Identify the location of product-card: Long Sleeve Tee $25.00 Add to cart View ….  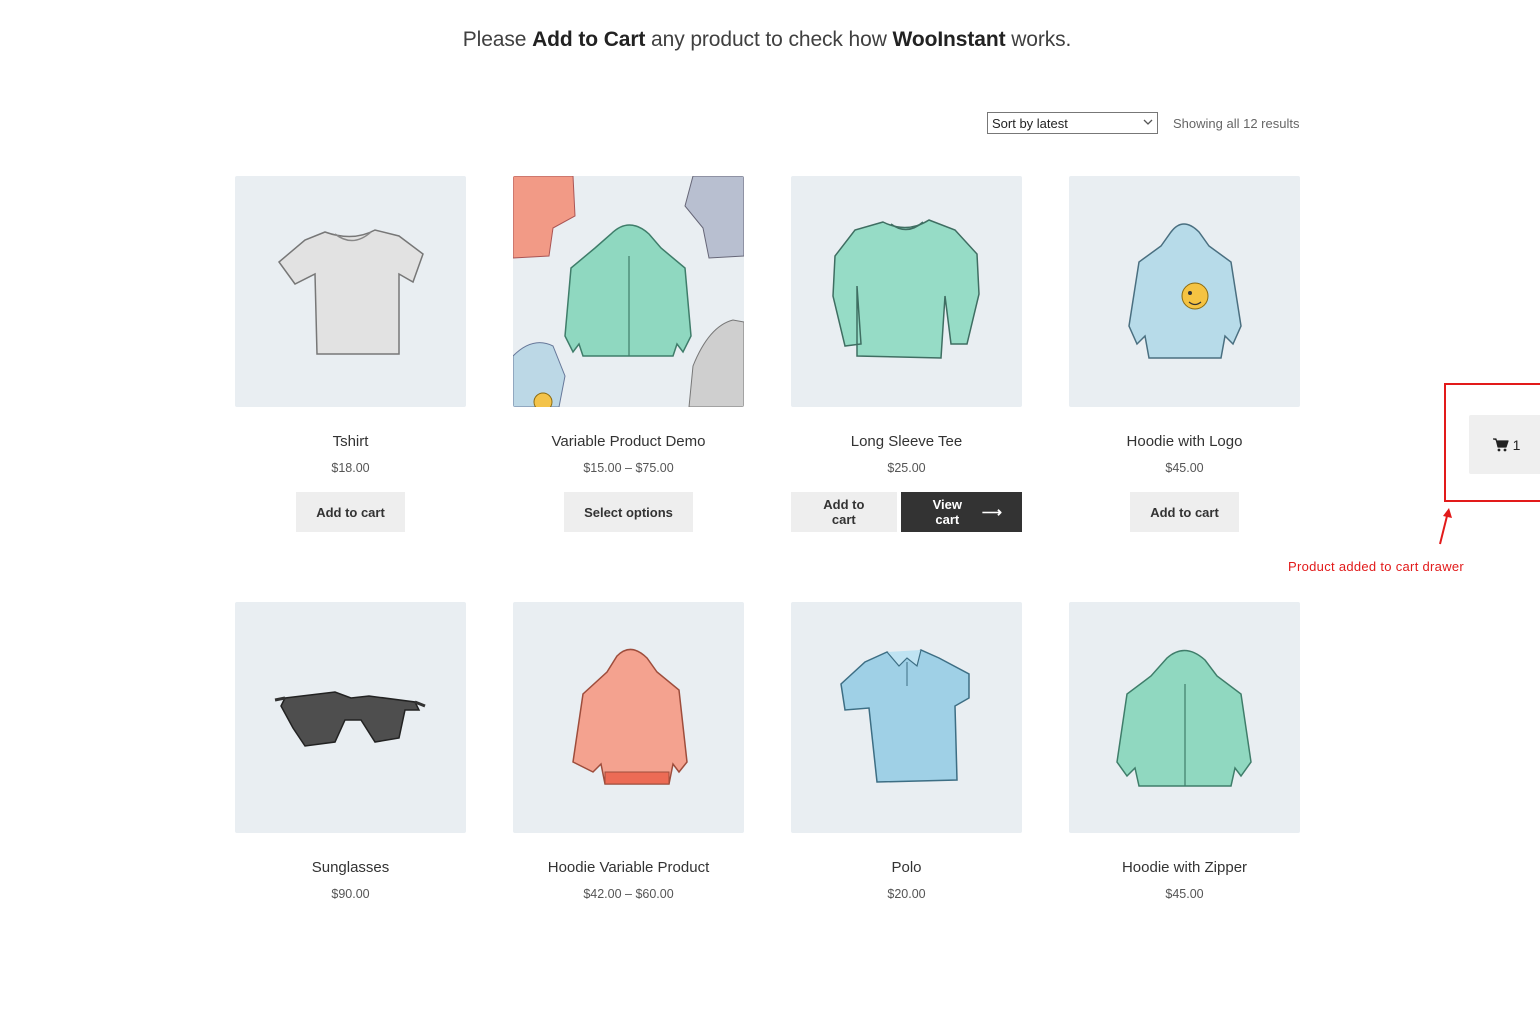
(906, 389).